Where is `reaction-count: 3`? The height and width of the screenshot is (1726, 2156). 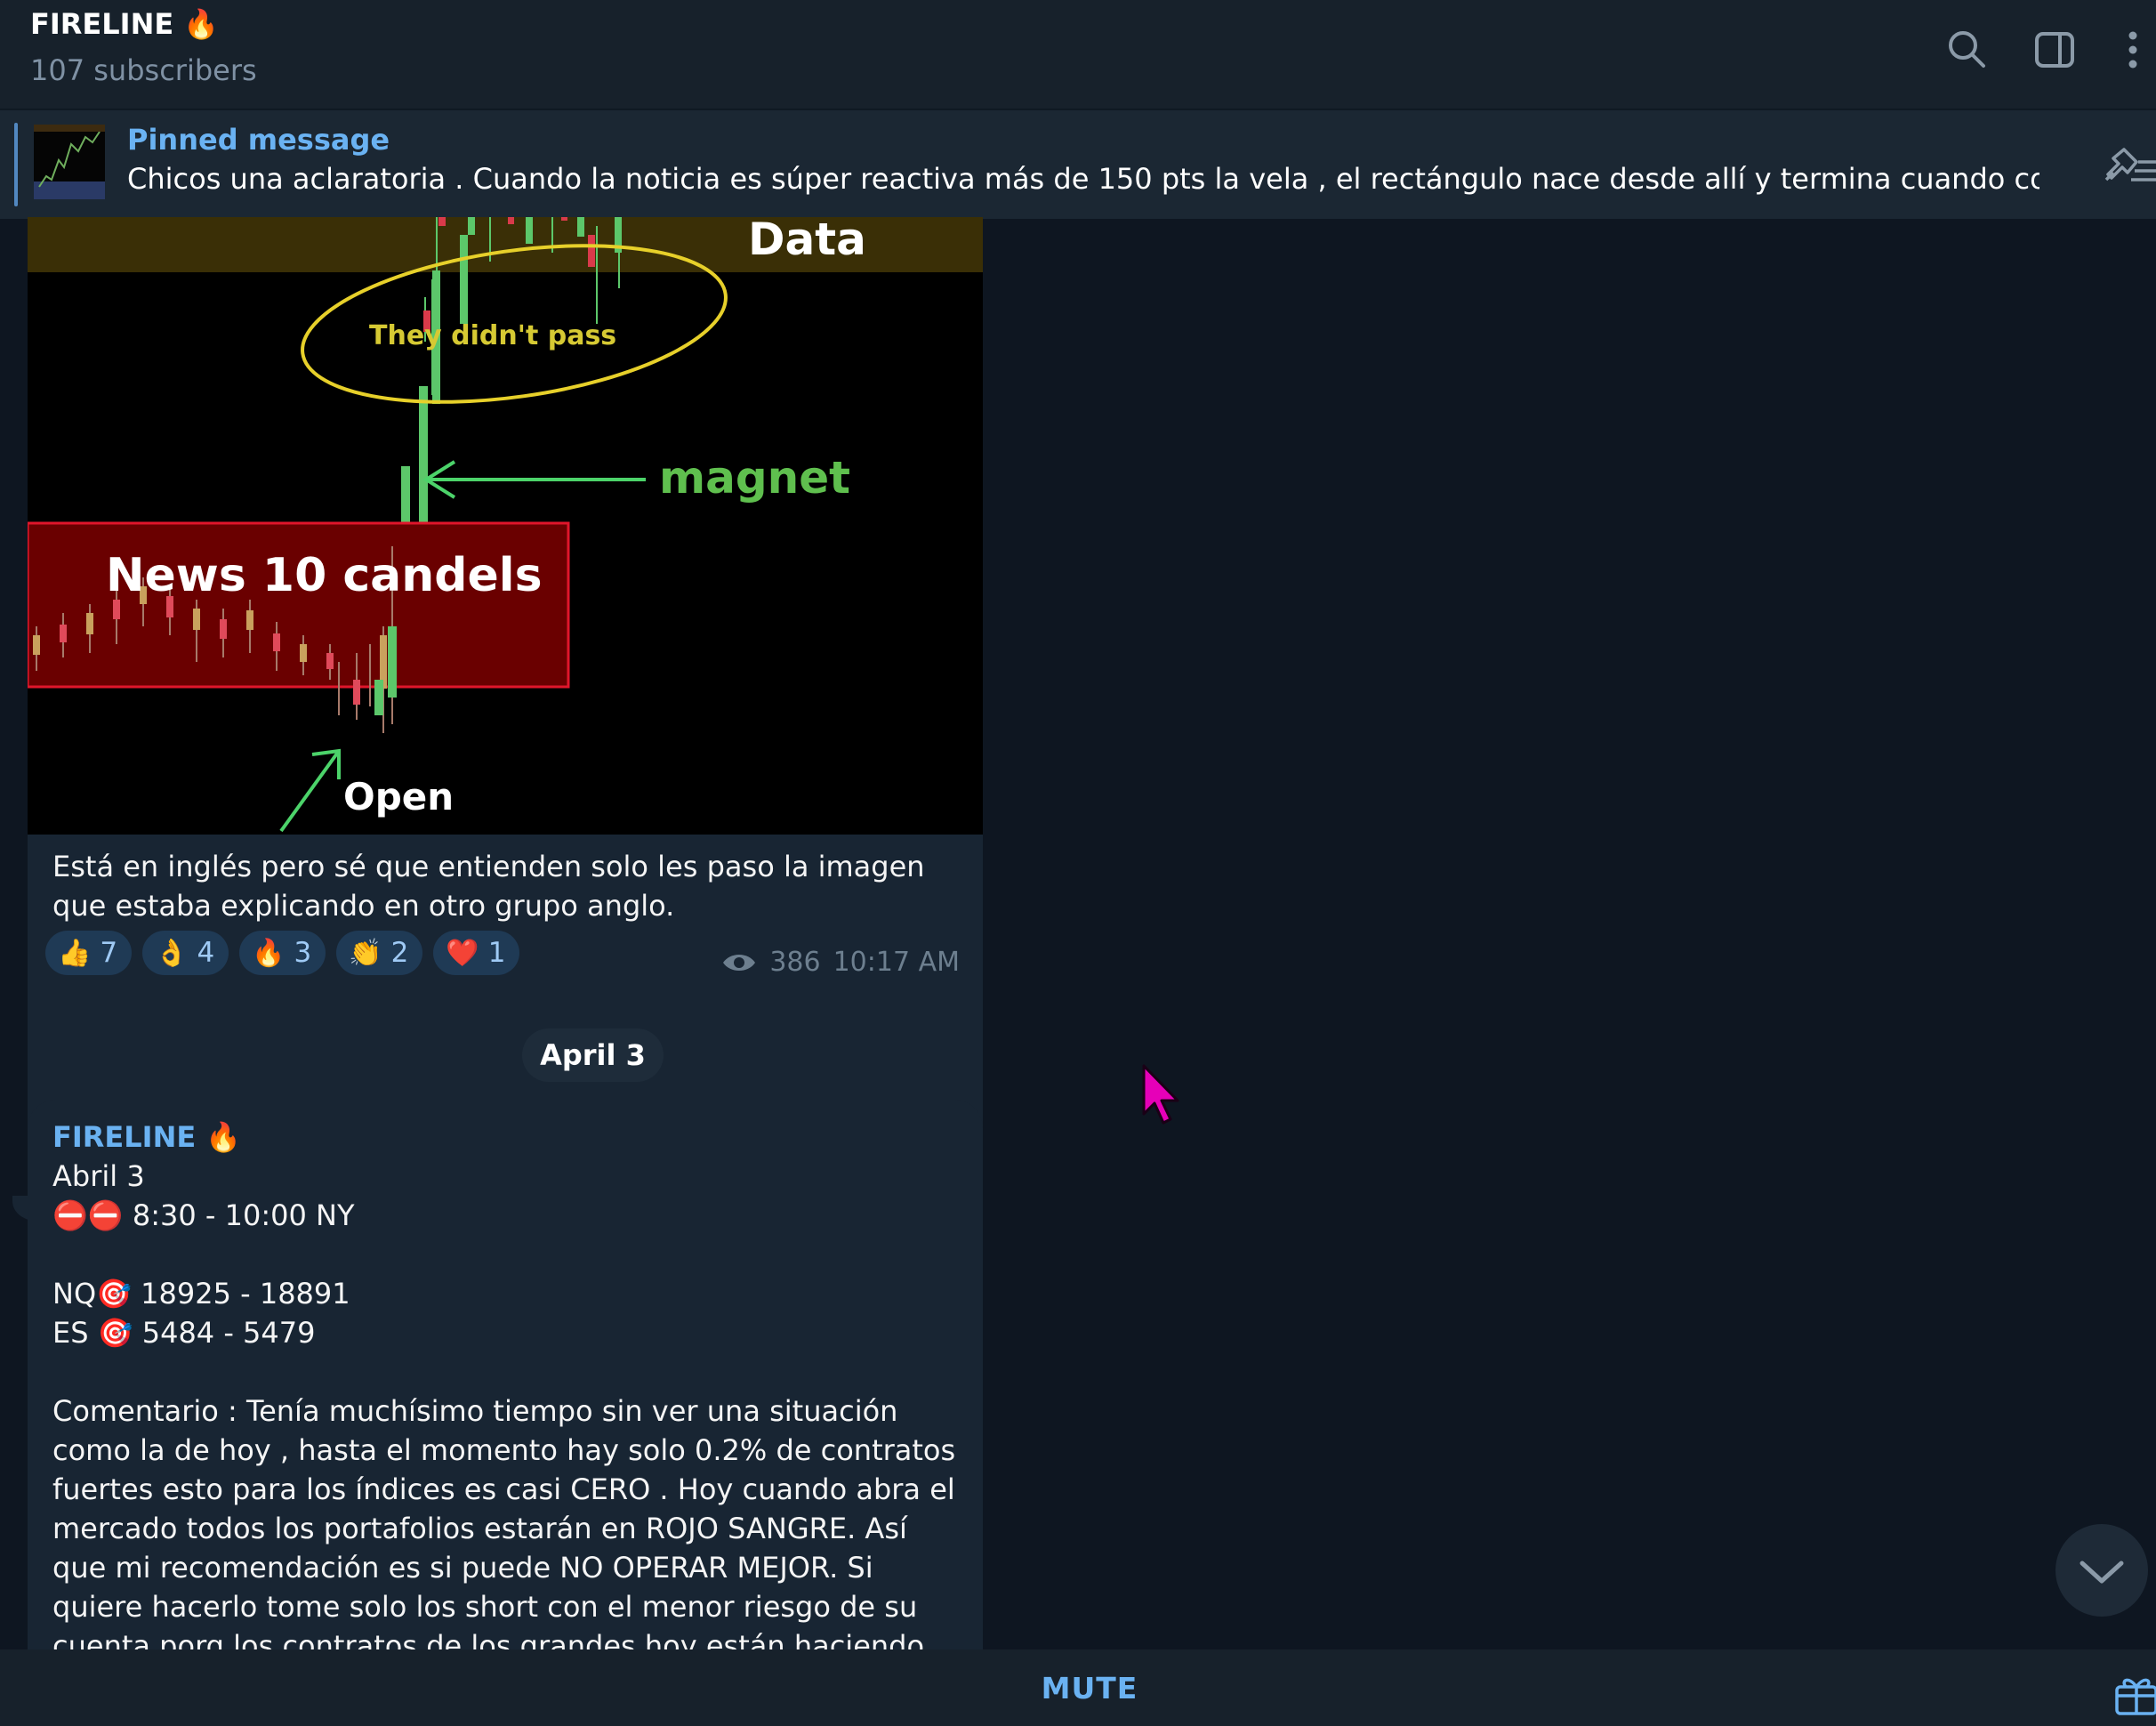
reaction-count: 3 is located at coordinates (303, 953).